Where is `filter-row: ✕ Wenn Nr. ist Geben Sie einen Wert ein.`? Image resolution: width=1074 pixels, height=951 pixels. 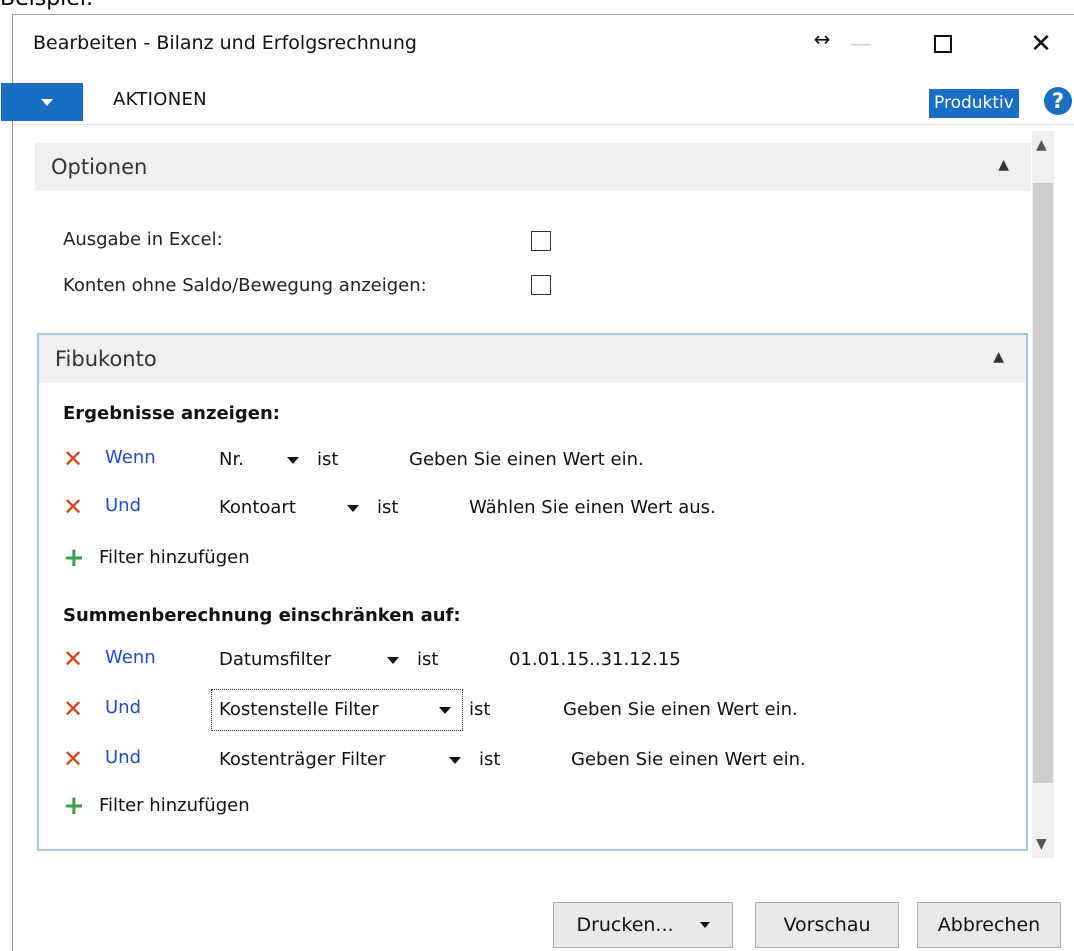 filter-row: ✕ Wenn Nr. ist Geben Sie einen Wert ein. is located at coordinates (533, 460).